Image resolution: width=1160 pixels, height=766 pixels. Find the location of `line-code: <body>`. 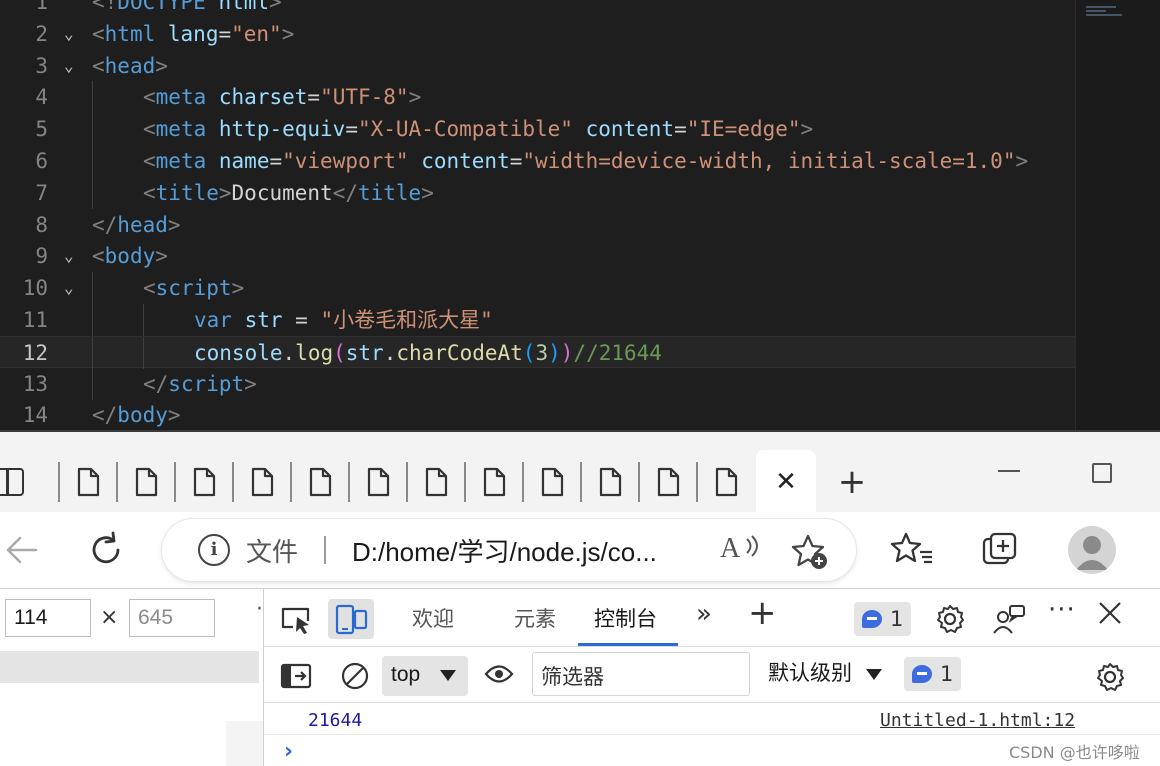

line-code: <body> is located at coordinates (130, 256).